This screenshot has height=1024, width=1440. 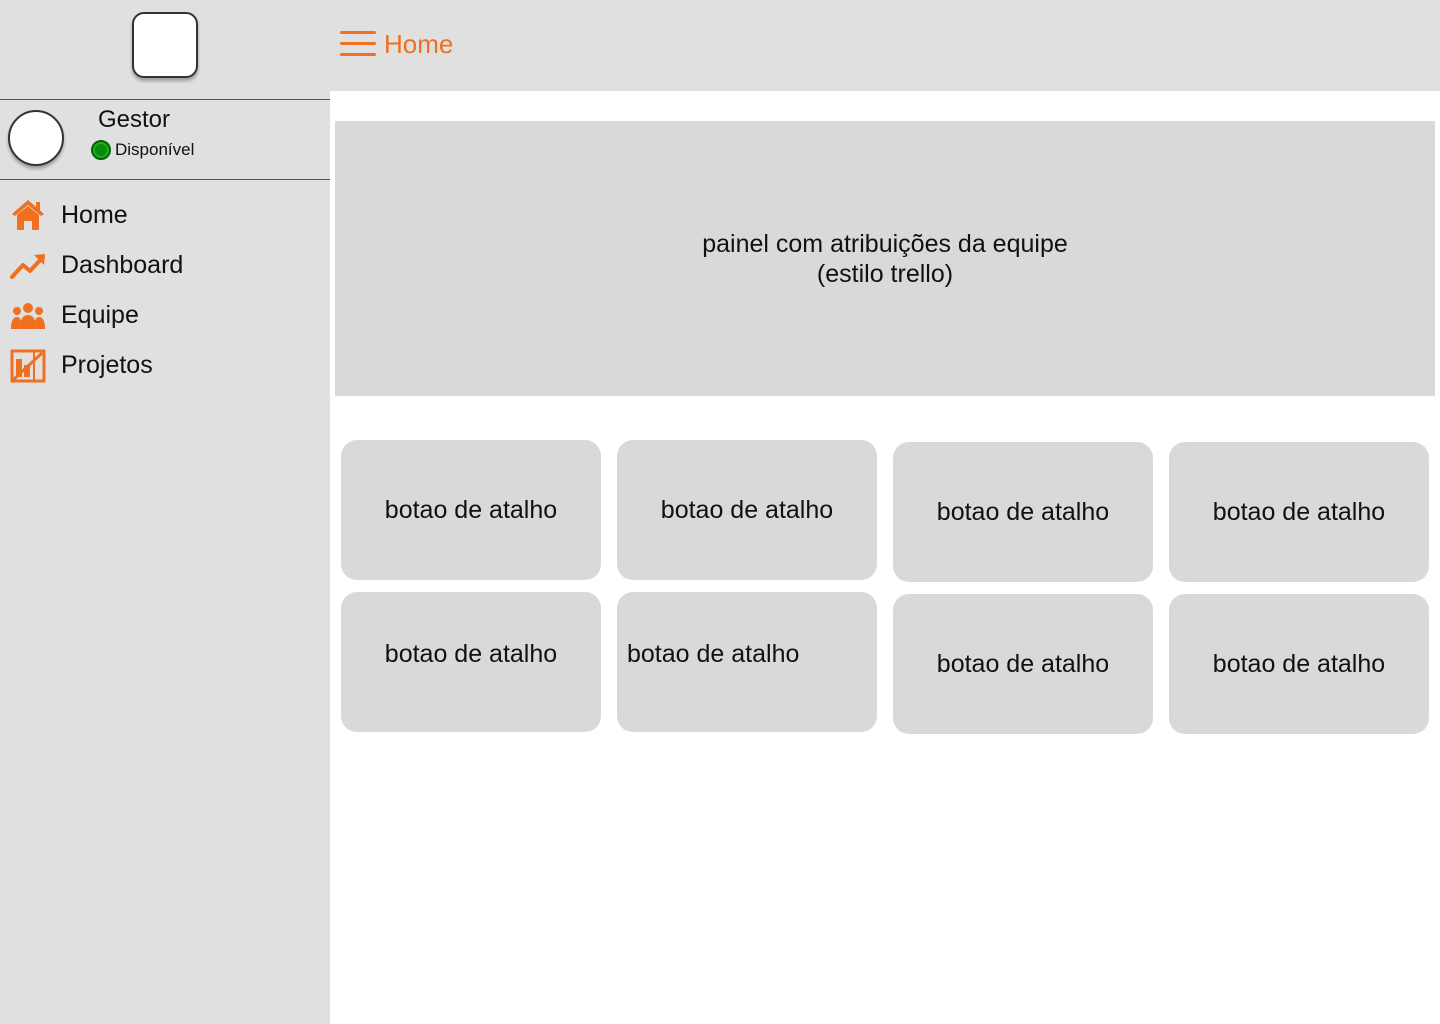 I want to click on panel-text-line1: painel com atribuições da equipe, so click(x=885, y=243).